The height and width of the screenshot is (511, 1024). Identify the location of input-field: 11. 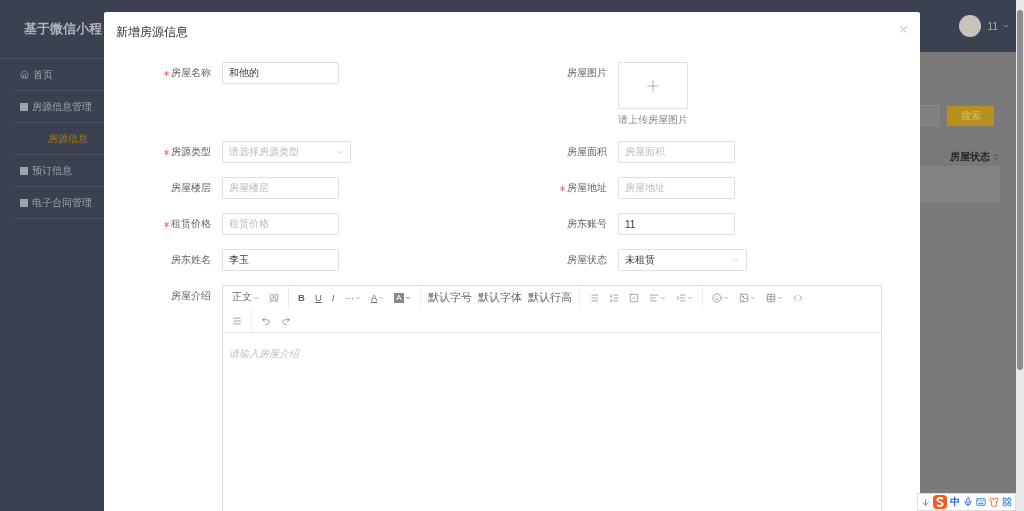
(676, 224).